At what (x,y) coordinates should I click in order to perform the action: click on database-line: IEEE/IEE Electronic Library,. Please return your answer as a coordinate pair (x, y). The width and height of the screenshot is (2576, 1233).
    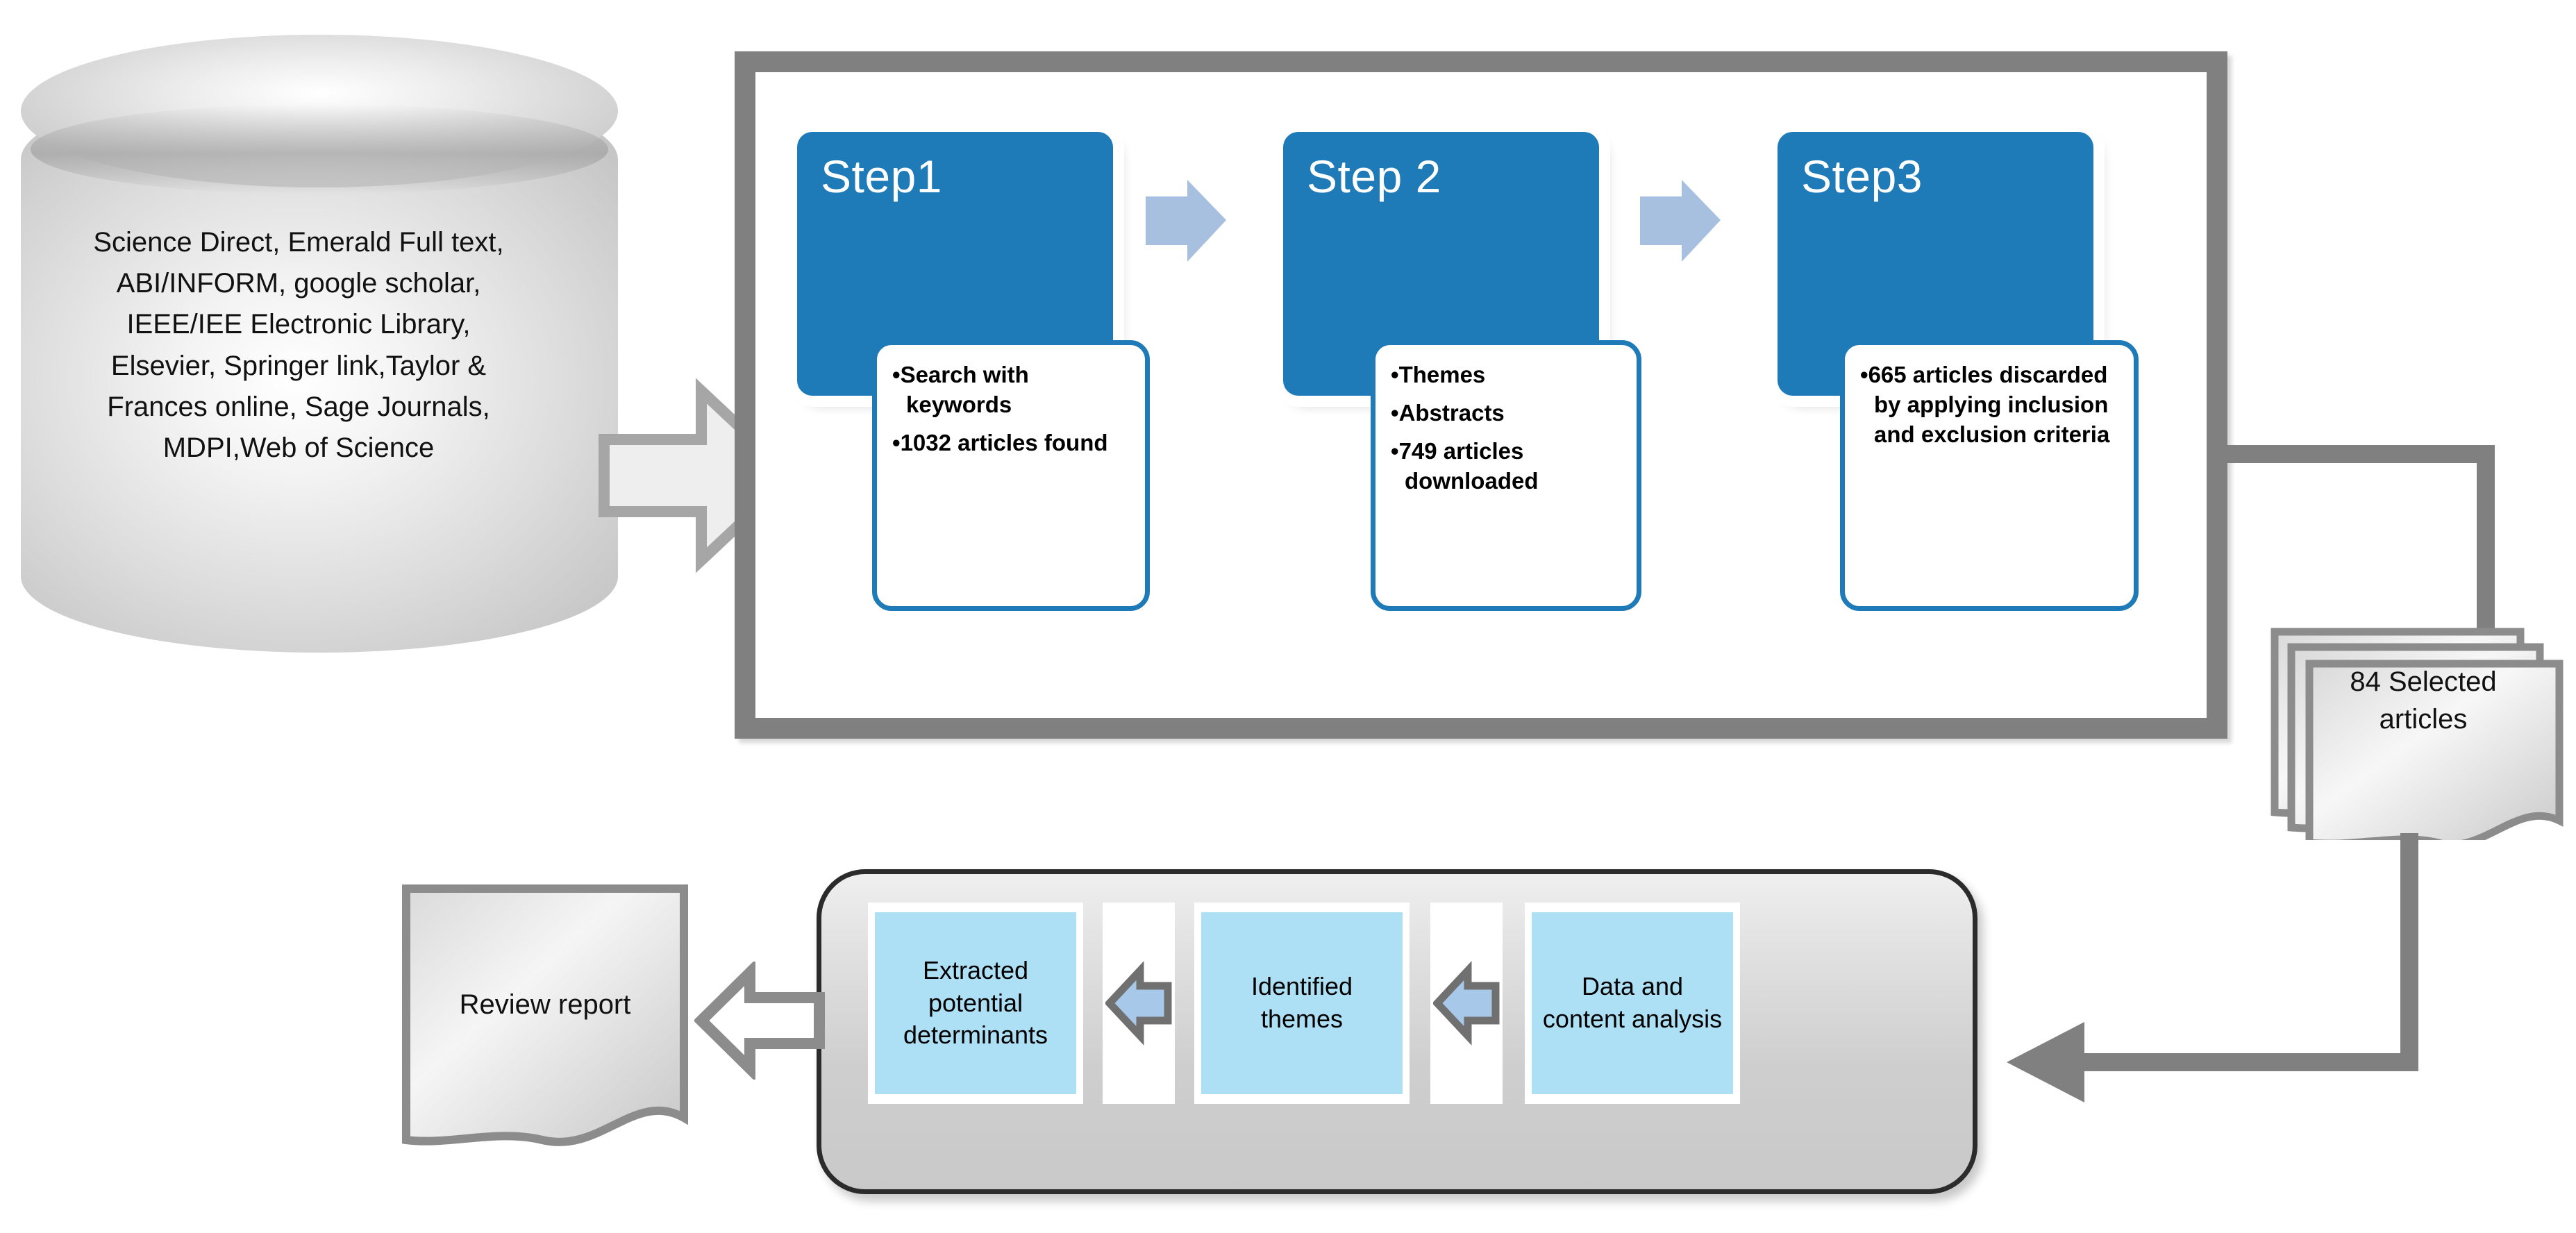
    Looking at the image, I should click on (298, 325).